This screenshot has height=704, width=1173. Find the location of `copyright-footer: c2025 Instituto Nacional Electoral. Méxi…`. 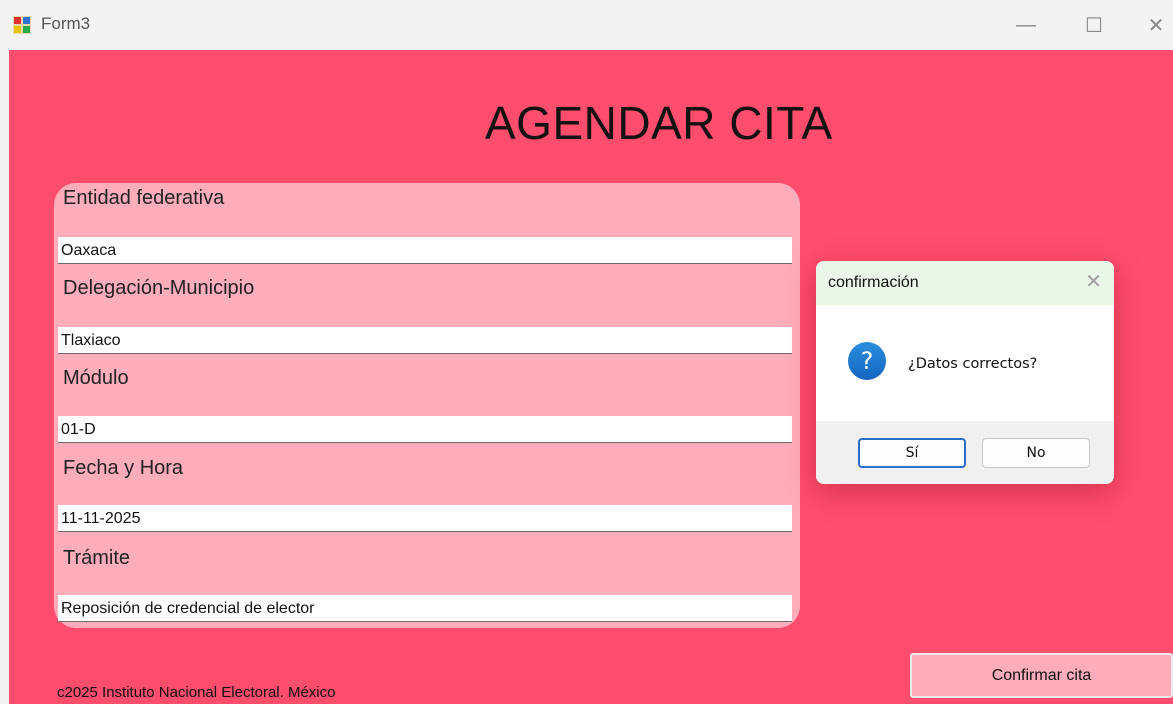

copyright-footer: c2025 Instituto Nacional Electoral. Méxi… is located at coordinates (196, 692).